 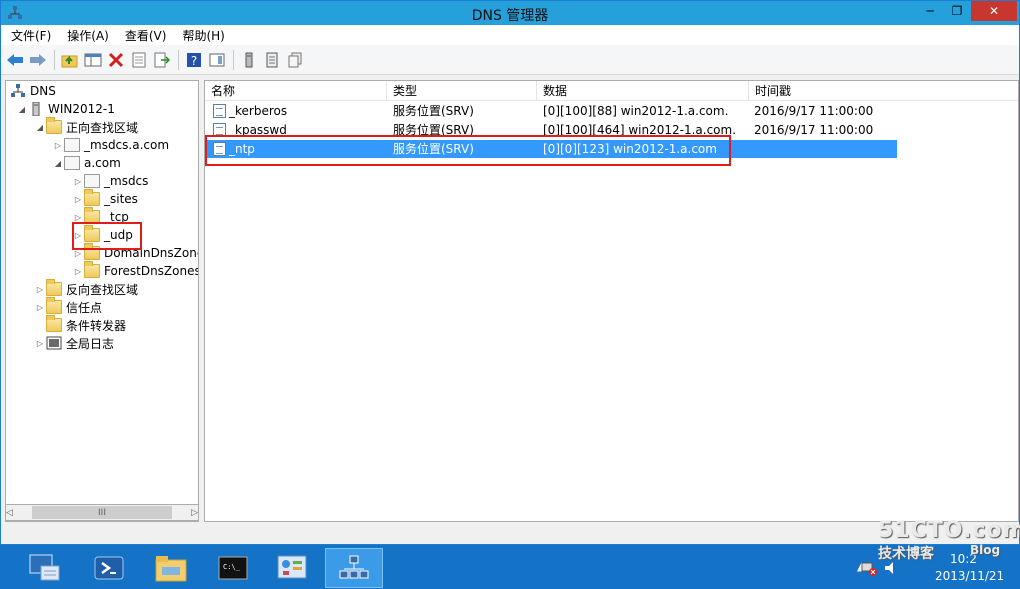 I want to click on column-header-name: 名称, so click(x=296, y=91).